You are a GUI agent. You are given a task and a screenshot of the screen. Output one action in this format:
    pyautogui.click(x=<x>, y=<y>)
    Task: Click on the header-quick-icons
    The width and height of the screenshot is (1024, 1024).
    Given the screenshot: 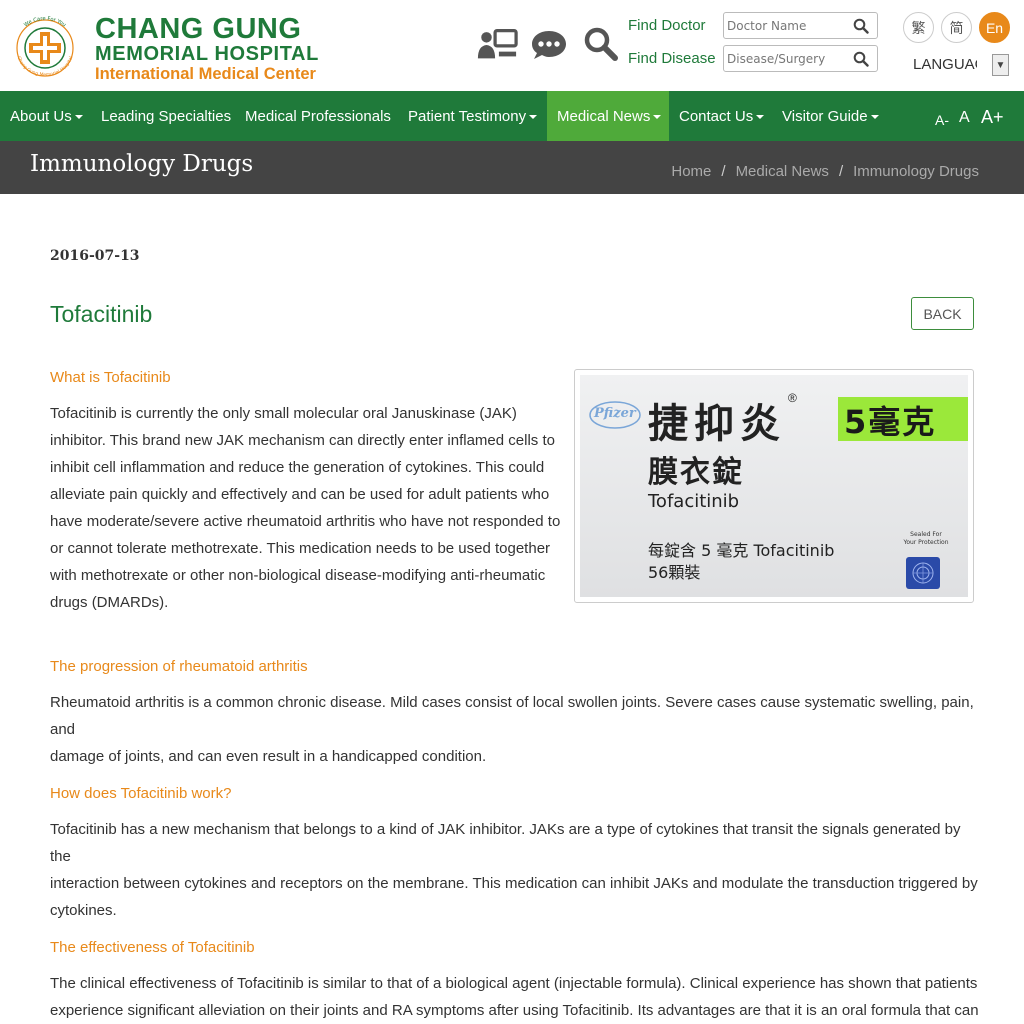 What is the action you would take?
    pyautogui.click(x=549, y=44)
    